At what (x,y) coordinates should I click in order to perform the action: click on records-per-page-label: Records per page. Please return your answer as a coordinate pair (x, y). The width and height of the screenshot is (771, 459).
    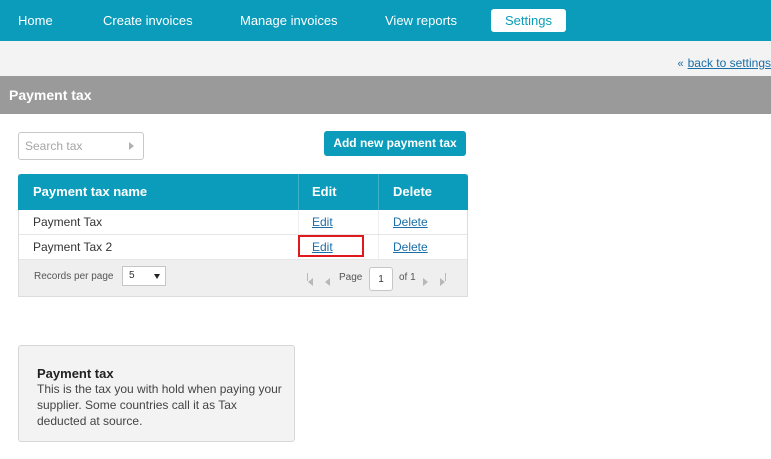
    Looking at the image, I should click on (74, 276).